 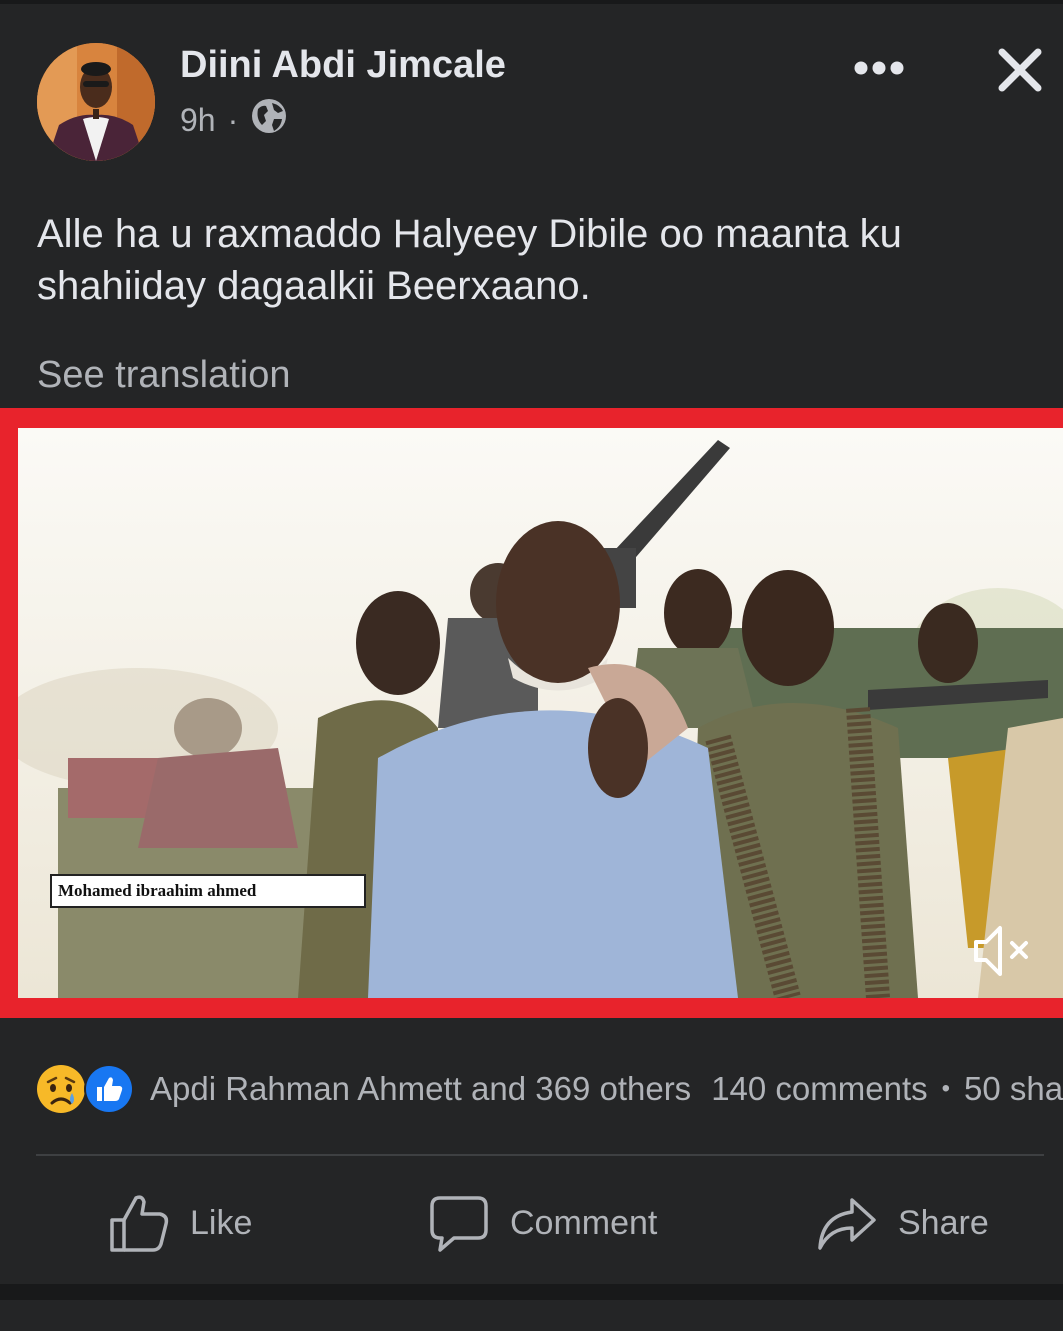 I want to click on comments-count: 140 comments, so click(x=819, y=1089).